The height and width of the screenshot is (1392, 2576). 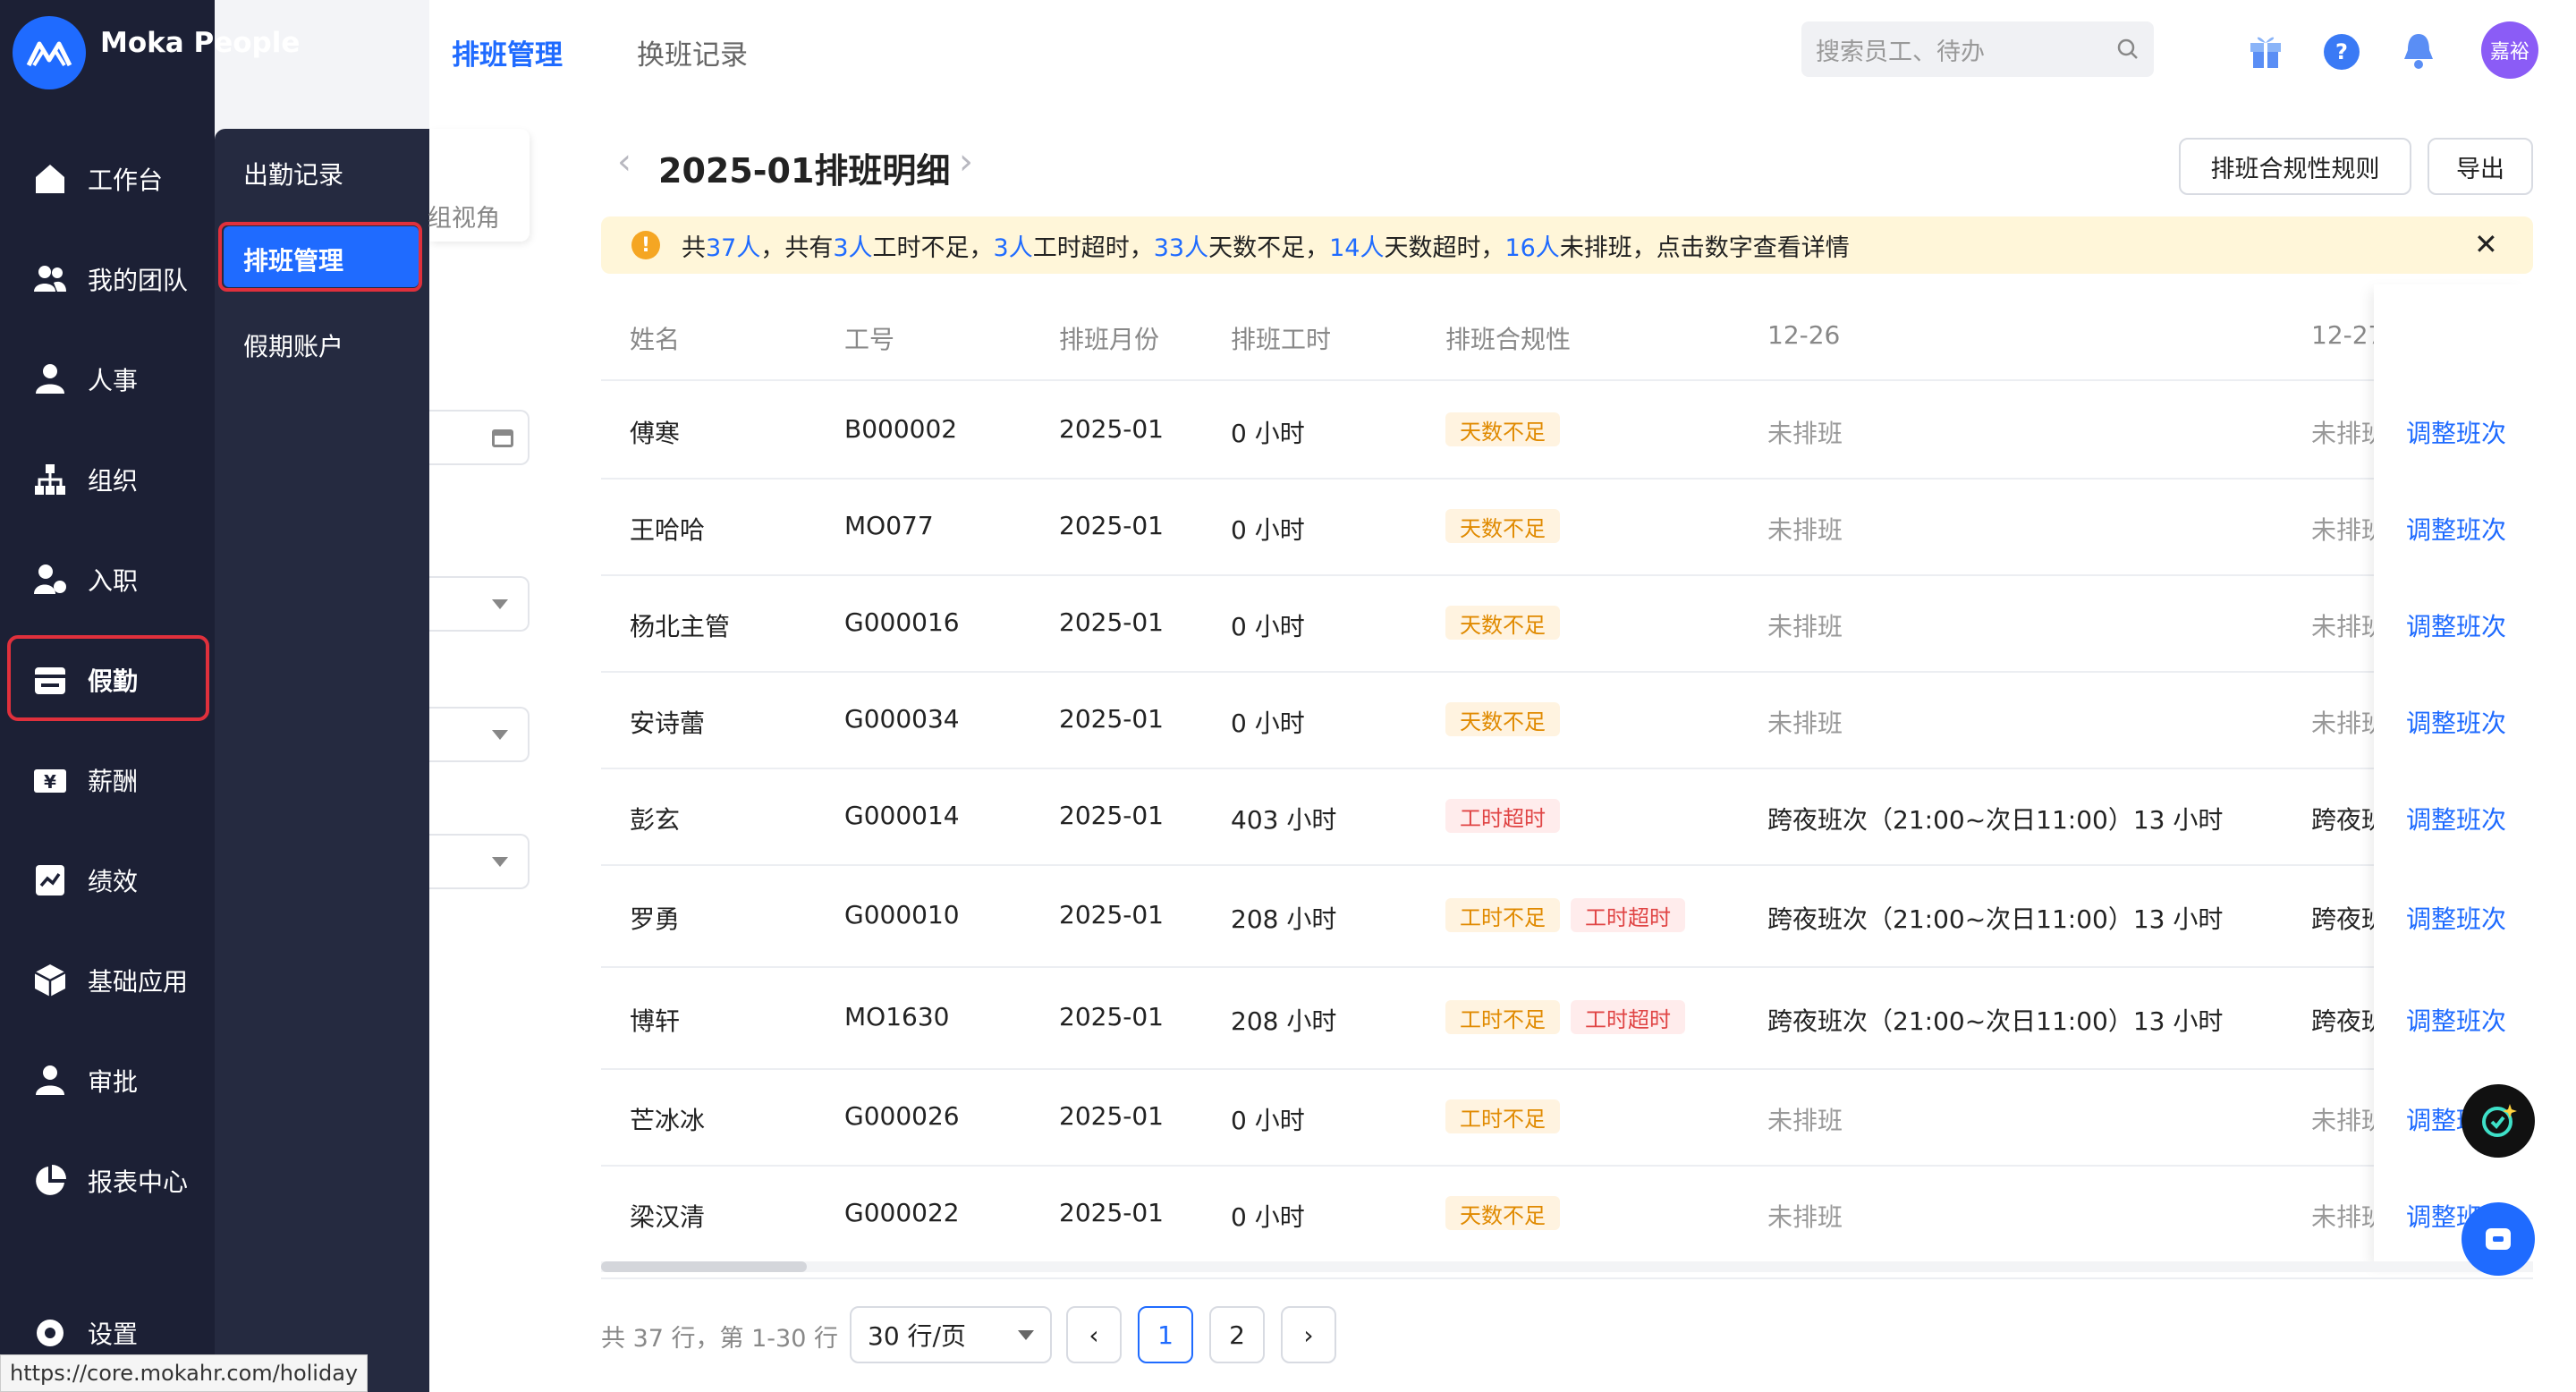 I want to click on cell-name: 王哈哈, so click(x=668, y=530).